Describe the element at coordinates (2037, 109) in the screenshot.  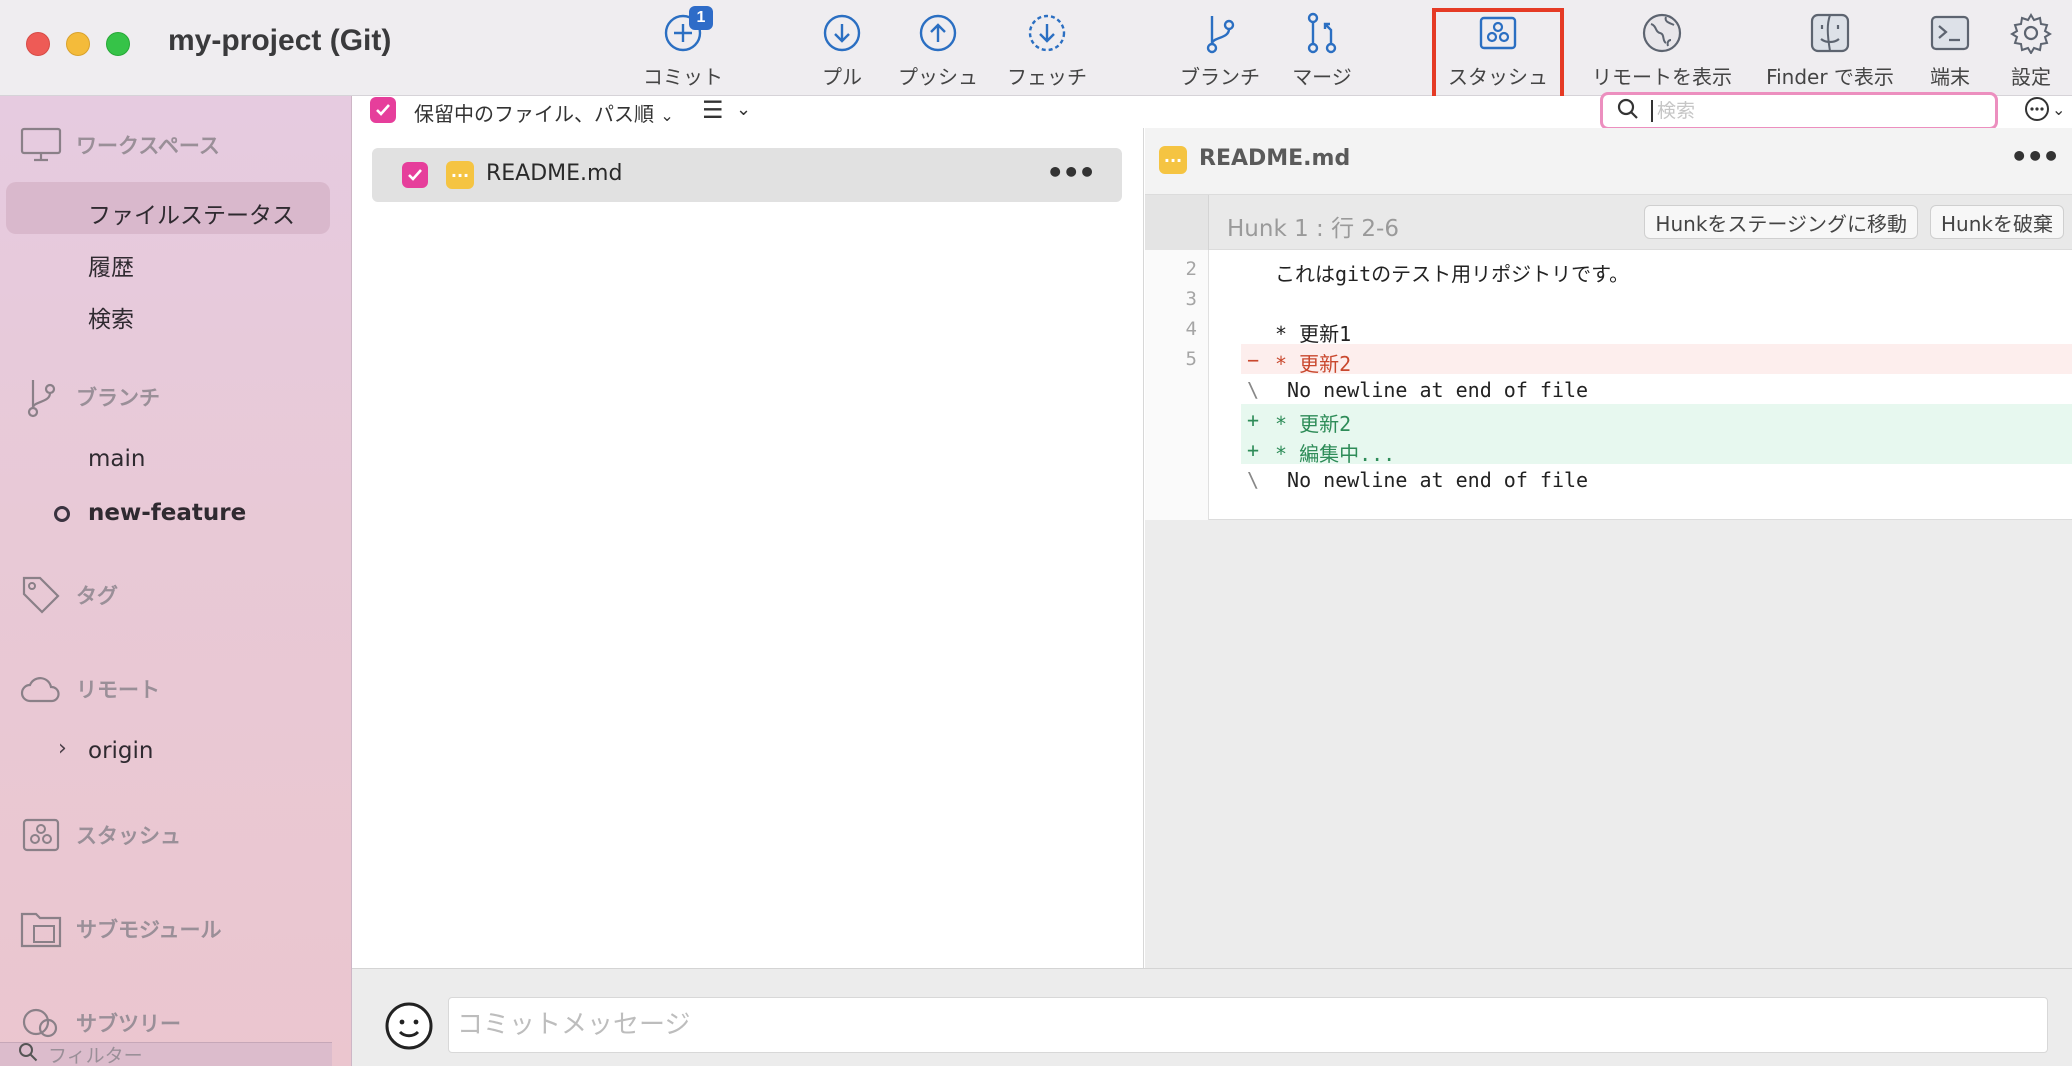
I see `more-circle-icon` at that location.